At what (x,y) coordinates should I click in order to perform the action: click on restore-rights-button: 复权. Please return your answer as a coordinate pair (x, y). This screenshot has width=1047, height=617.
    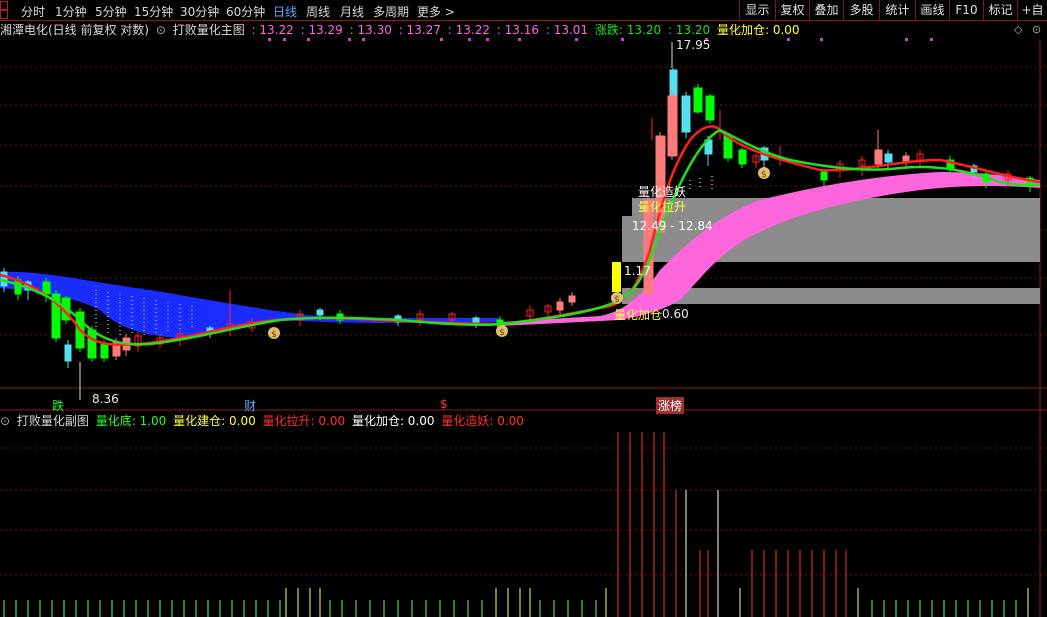
    Looking at the image, I should click on (792, 10).